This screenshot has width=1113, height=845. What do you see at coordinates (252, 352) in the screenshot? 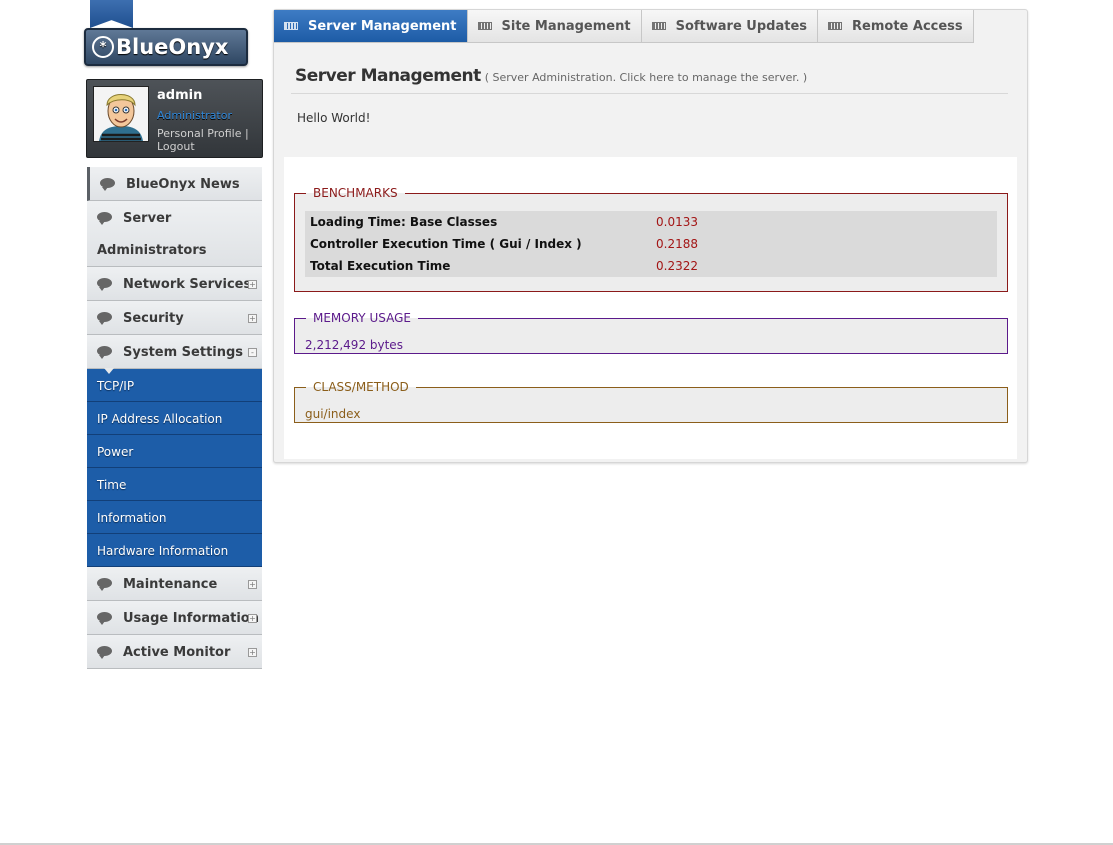
I see `collapse-icon: -` at bounding box center [252, 352].